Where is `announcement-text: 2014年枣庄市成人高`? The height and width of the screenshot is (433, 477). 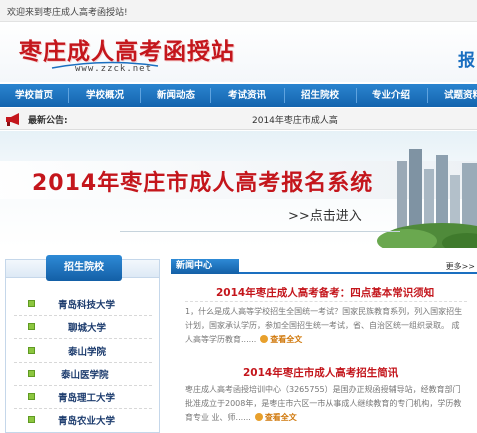 announcement-text: 2014年枣庄市成人高 is located at coordinates (295, 119).